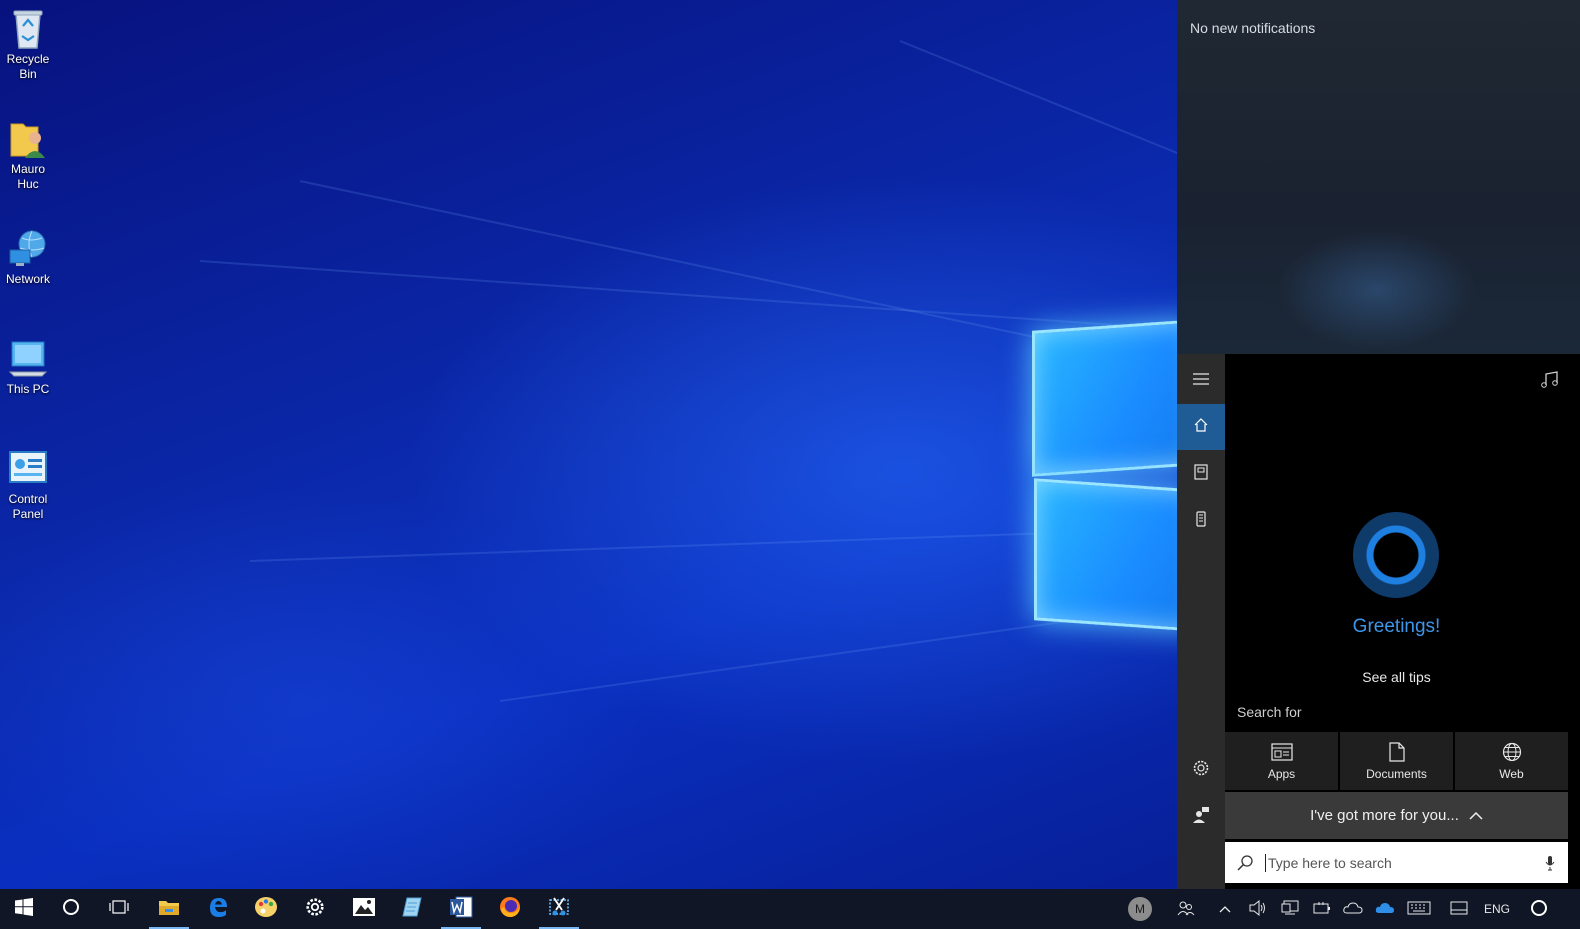  I want to click on windows-start-icon, so click(24, 909).